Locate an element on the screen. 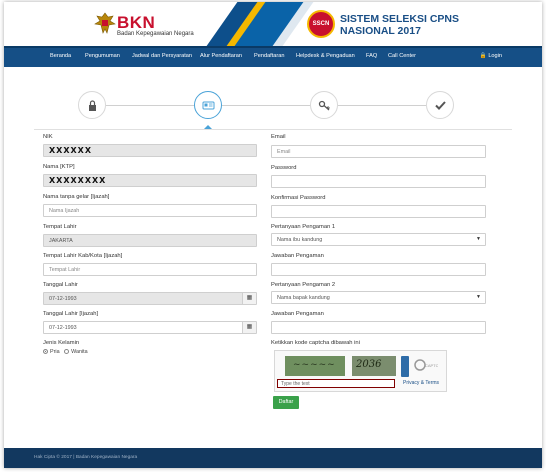  registration-stepper is located at coordinates (273, 102).